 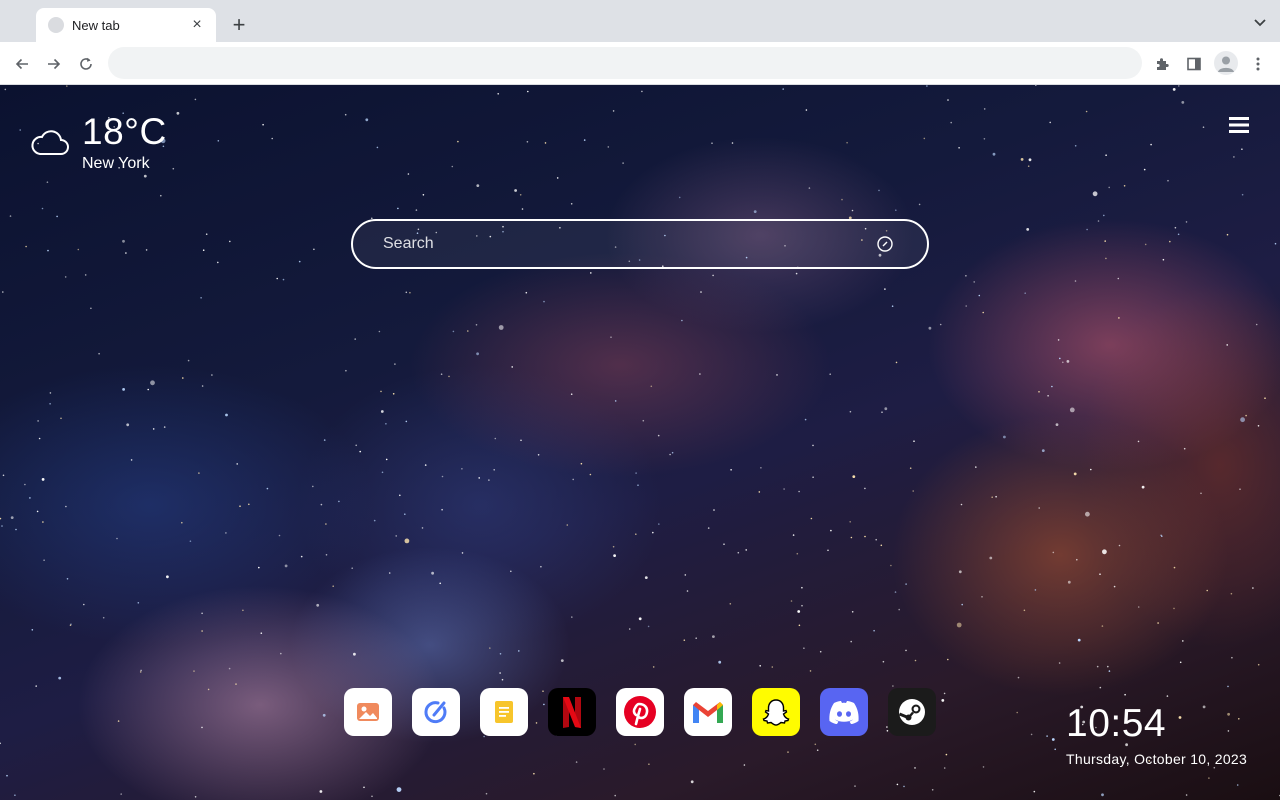 What do you see at coordinates (1239, 125) in the screenshot?
I see `hamburger-menu-icon` at bounding box center [1239, 125].